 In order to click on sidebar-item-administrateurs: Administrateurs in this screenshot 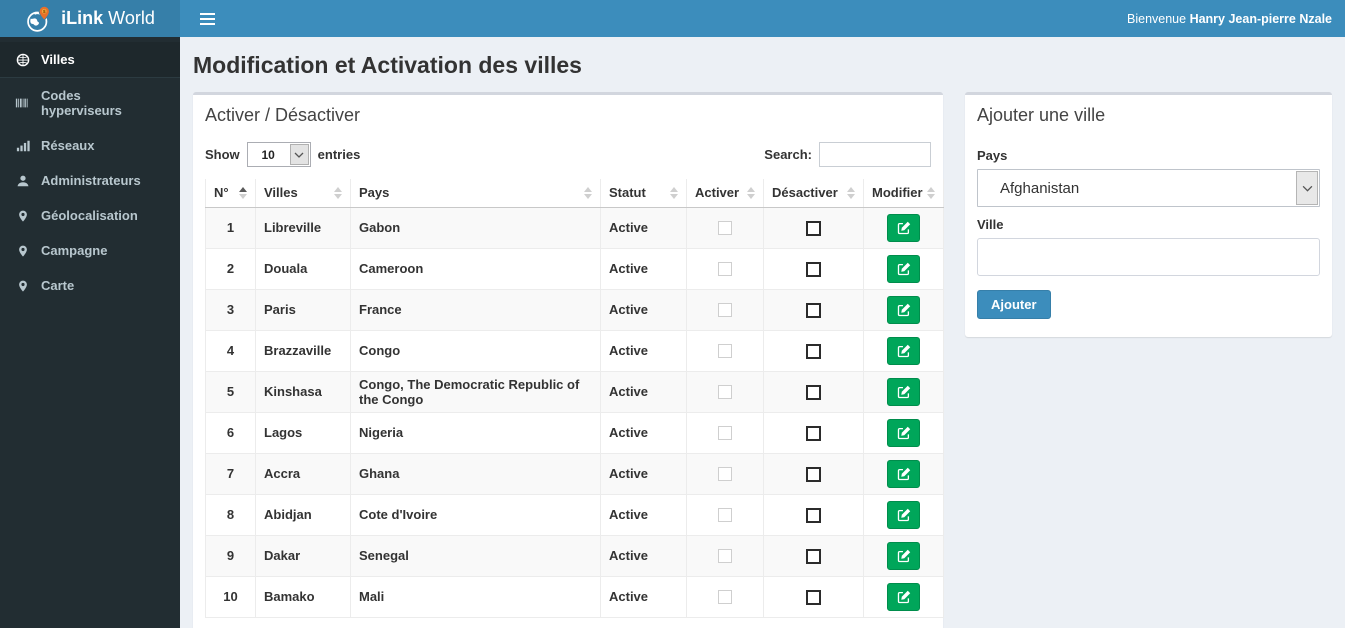, I will do `click(90, 180)`.